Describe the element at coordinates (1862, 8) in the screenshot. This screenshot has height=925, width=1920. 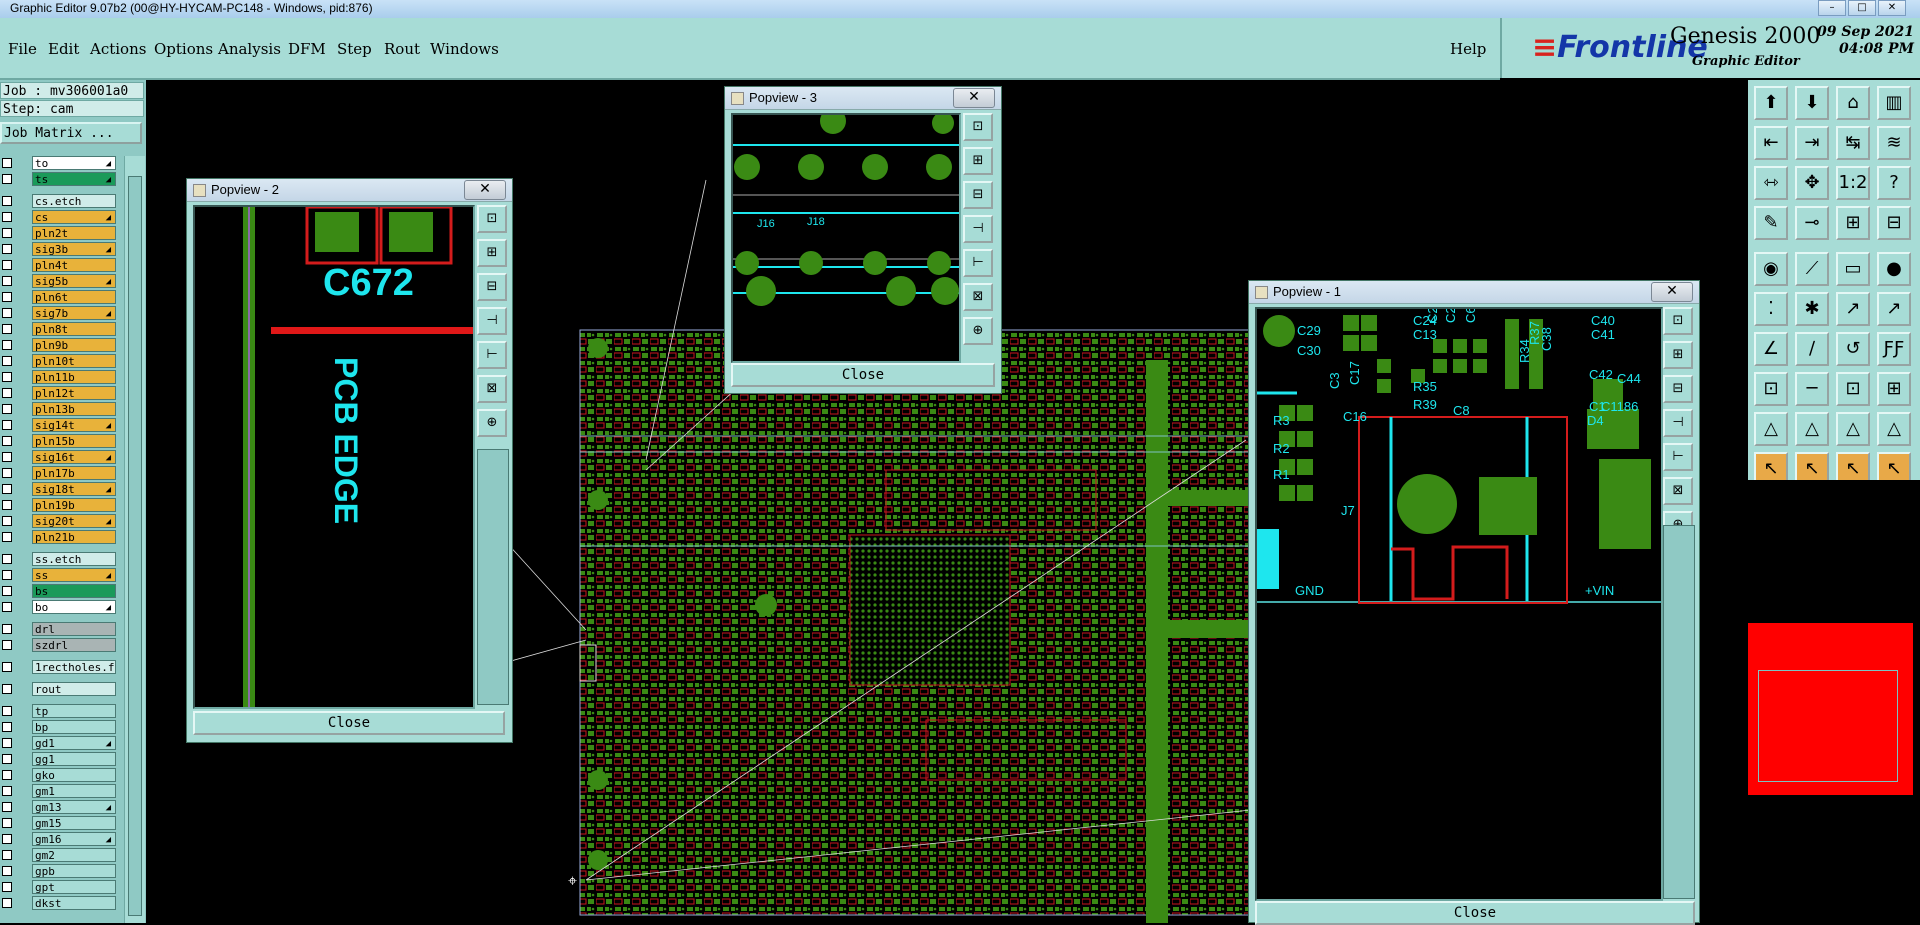
I see `maximize-button: □` at that location.